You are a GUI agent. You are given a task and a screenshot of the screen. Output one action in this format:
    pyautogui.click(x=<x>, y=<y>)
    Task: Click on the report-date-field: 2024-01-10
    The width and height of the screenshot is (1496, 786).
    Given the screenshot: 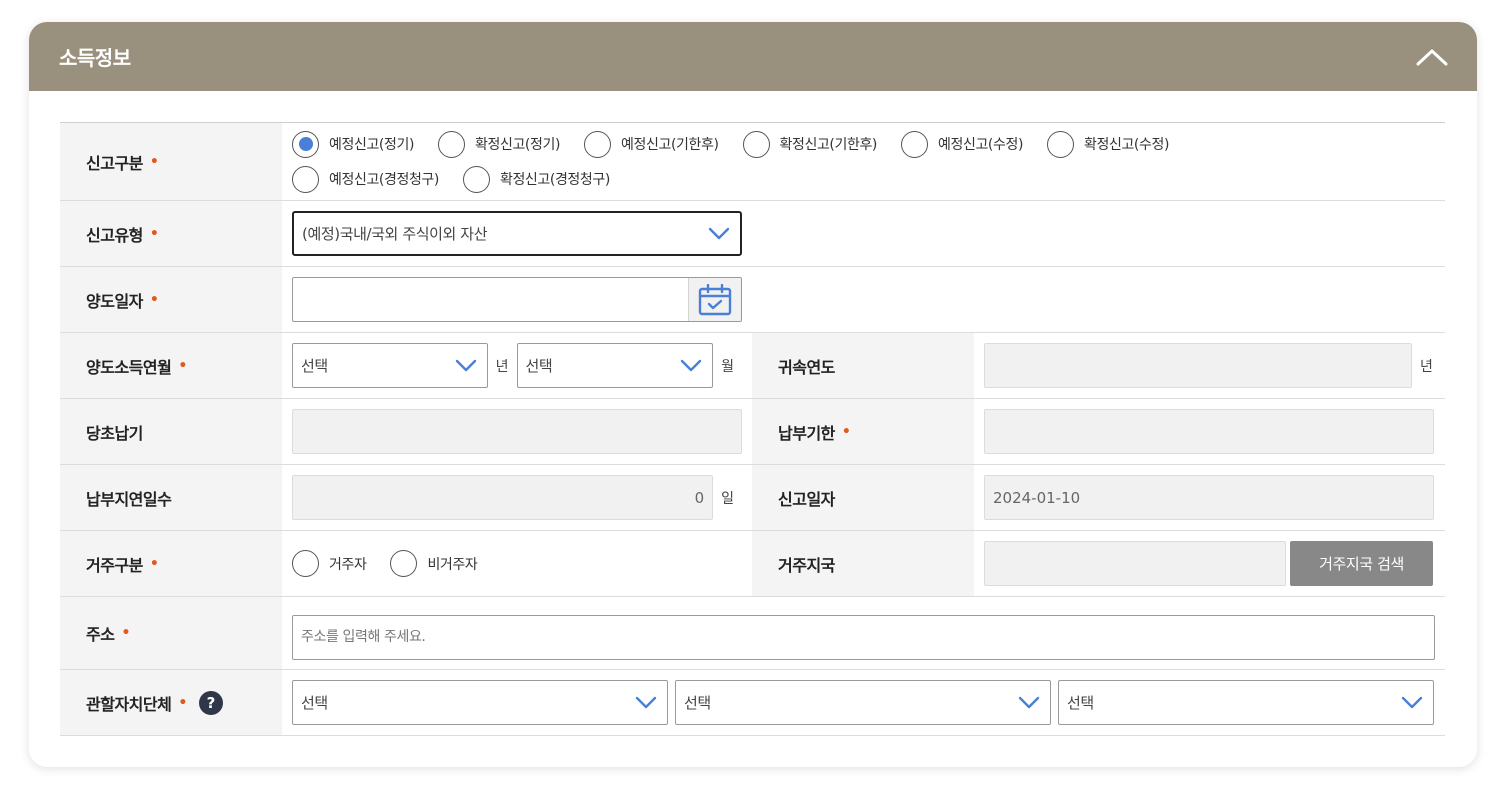 What is the action you would take?
    pyautogui.click(x=1209, y=497)
    